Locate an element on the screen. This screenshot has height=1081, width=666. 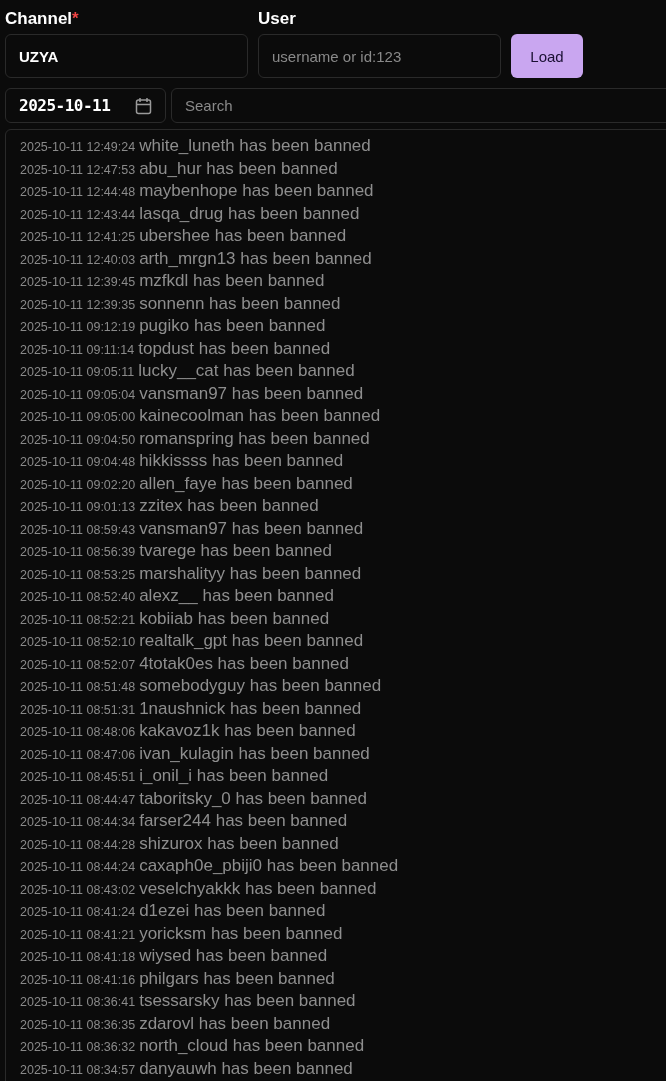
timestamp: 2025-10-11 09:01:13 is located at coordinates (78, 507).